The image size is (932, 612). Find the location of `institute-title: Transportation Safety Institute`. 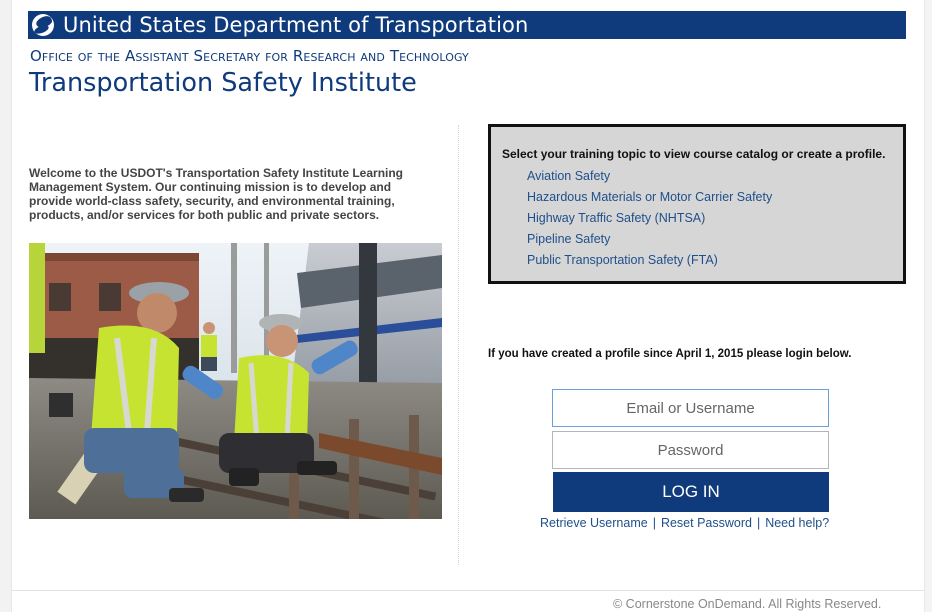

institute-title: Transportation Safety Institute is located at coordinates (223, 83).